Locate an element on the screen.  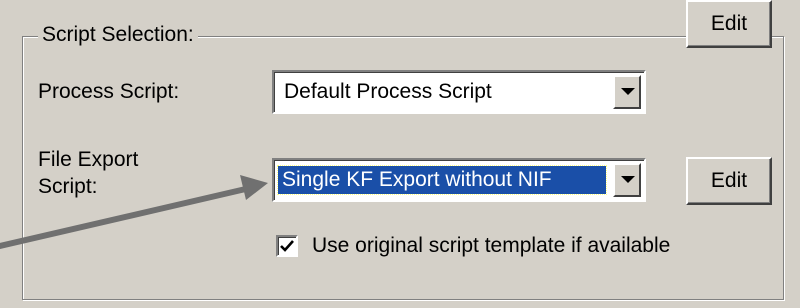
checkmark-icon is located at coordinates (287, 246).